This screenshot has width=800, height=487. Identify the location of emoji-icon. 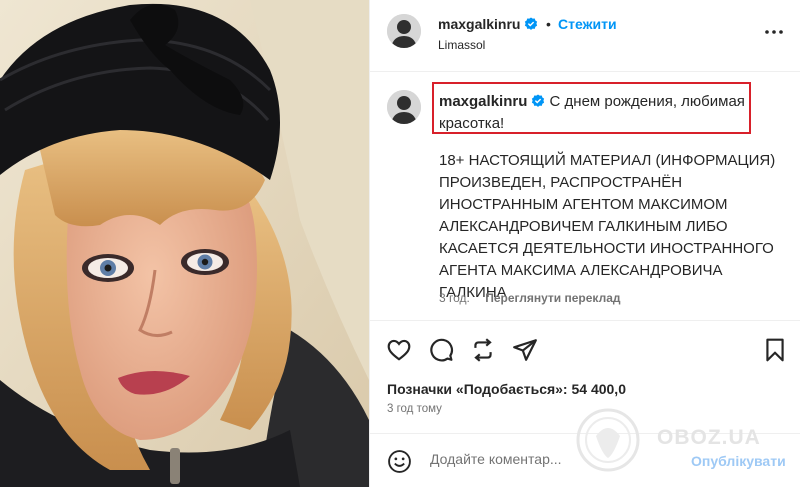
(399, 461).